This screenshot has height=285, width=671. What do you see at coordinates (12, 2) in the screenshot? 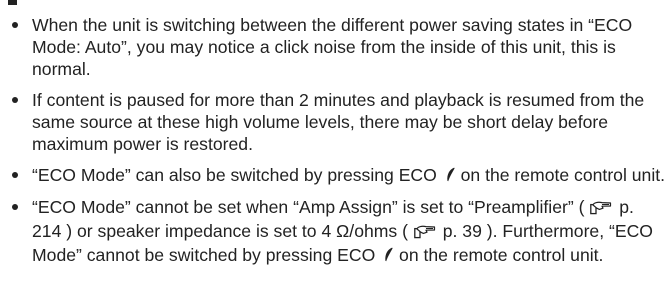
I see `page-corner-mark` at bounding box center [12, 2].